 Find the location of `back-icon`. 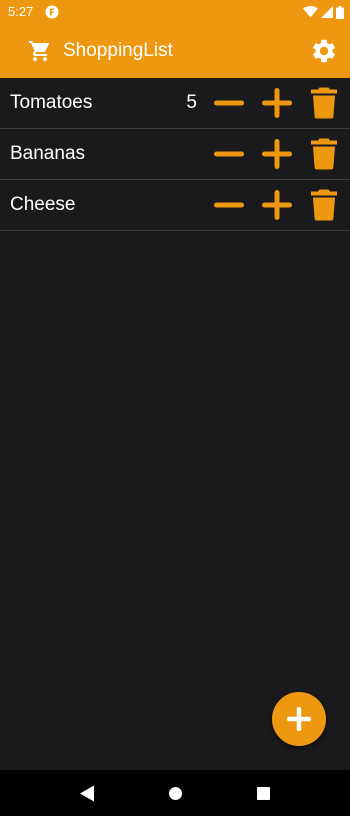

back-icon is located at coordinates (87, 793).